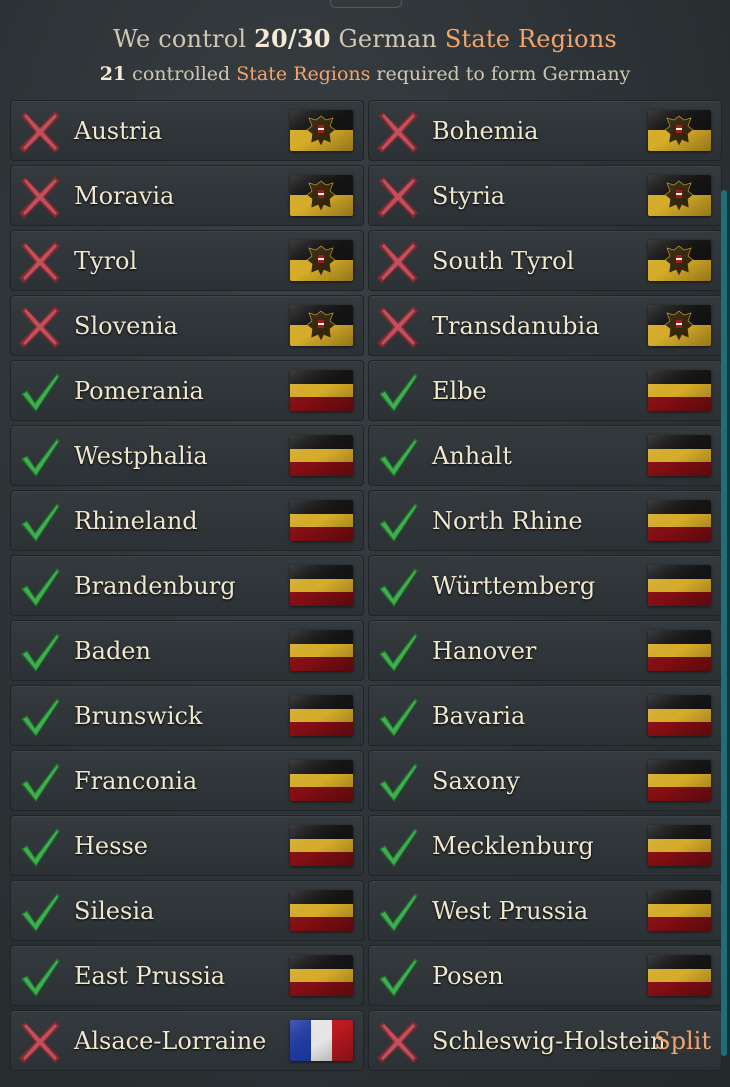 Image resolution: width=730 pixels, height=1087 pixels. Describe the element at coordinates (170, 1041) in the screenshot. I see `region-name: Alsace-Lorraine` at that location.